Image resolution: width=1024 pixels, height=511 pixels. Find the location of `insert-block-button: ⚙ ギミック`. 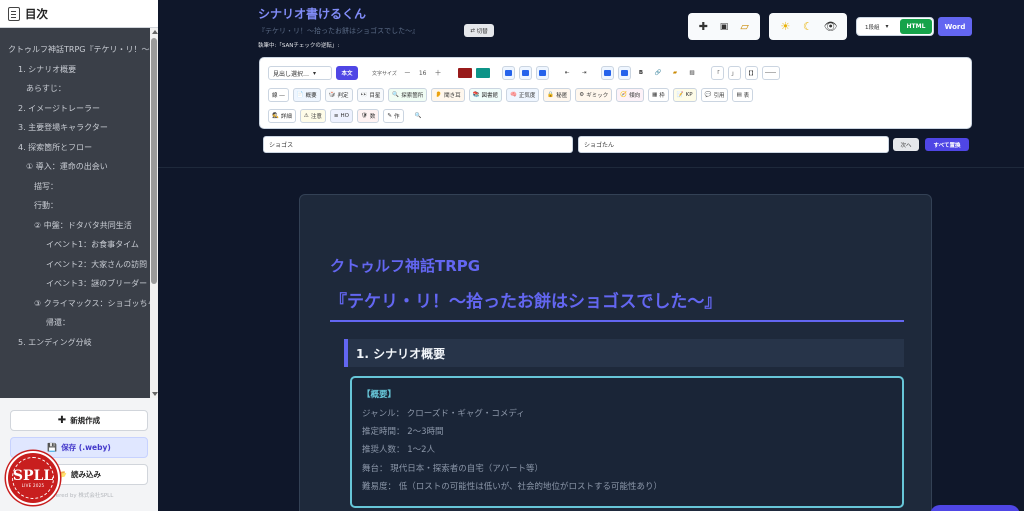

insert-block-button: ⚙ ギミック is located at coordinates (594, 95).